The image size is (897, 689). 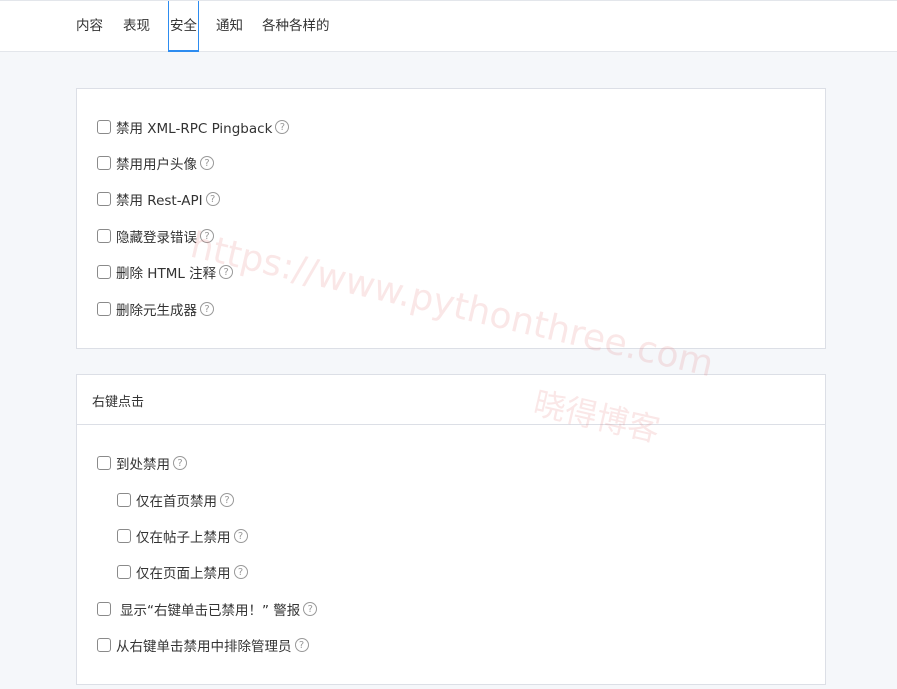 I want to click on disable-pages-only-checkbox, so click(x=124, y=572).